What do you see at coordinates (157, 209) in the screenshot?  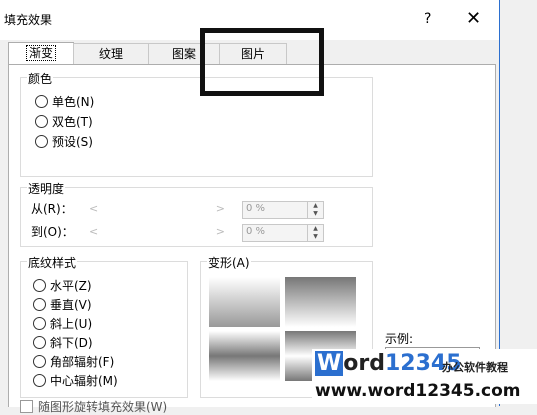 I see `from-slider: < >` at bounding box center [157, 209].